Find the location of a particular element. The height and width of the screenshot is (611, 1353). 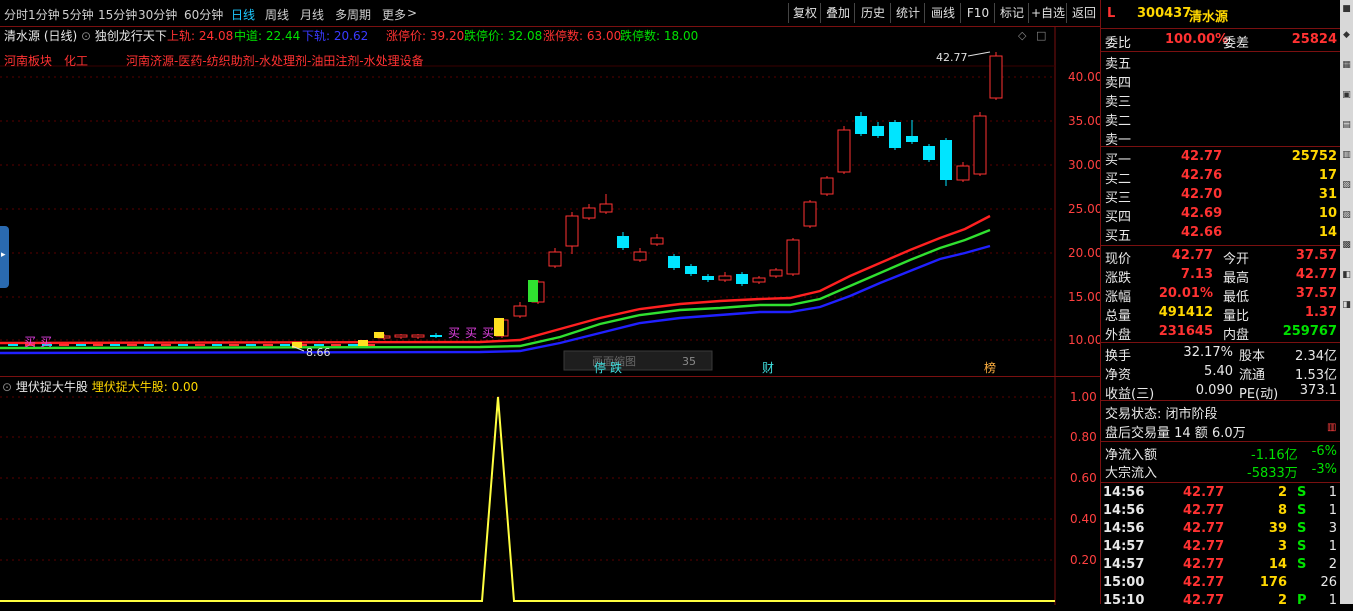

history-button: 历史 is located at coordinates (872, 13).